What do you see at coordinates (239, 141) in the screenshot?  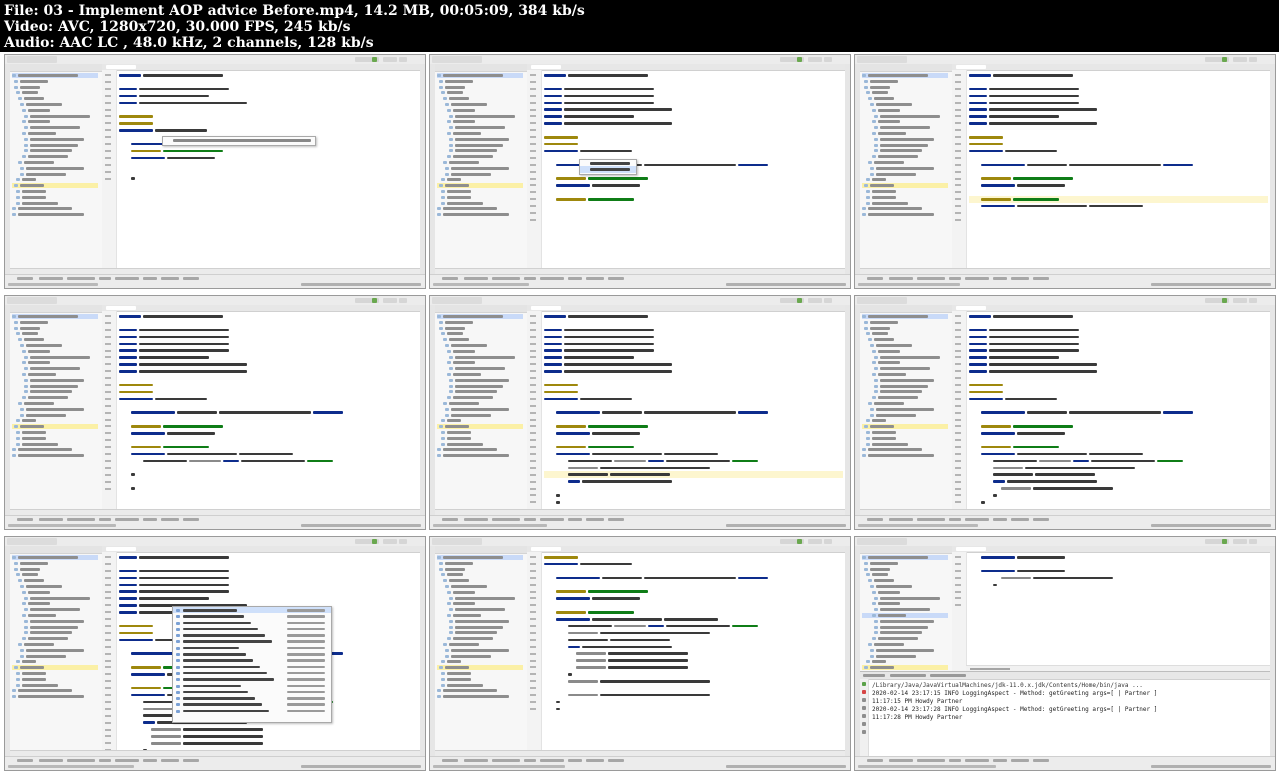 I see `completion-hint-popup` at bounding box center [239, 141].